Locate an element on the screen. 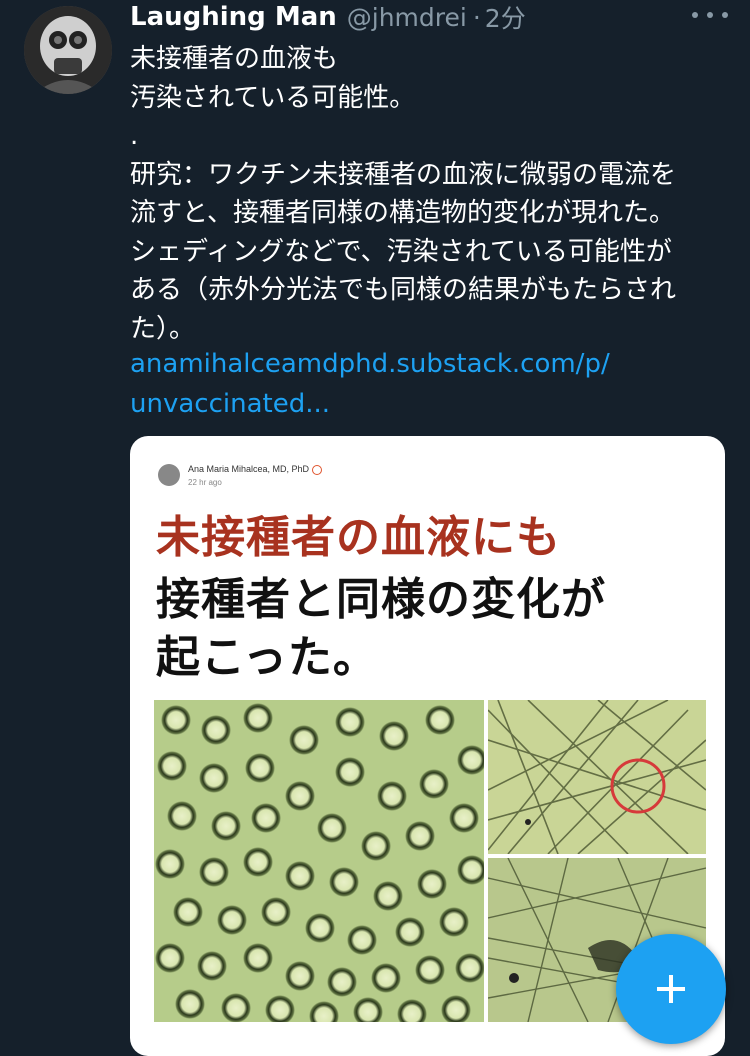 Image resolution: width=750 pixels, height=1056 pixels. card-author-avatar is located at coordinates (169, 475).